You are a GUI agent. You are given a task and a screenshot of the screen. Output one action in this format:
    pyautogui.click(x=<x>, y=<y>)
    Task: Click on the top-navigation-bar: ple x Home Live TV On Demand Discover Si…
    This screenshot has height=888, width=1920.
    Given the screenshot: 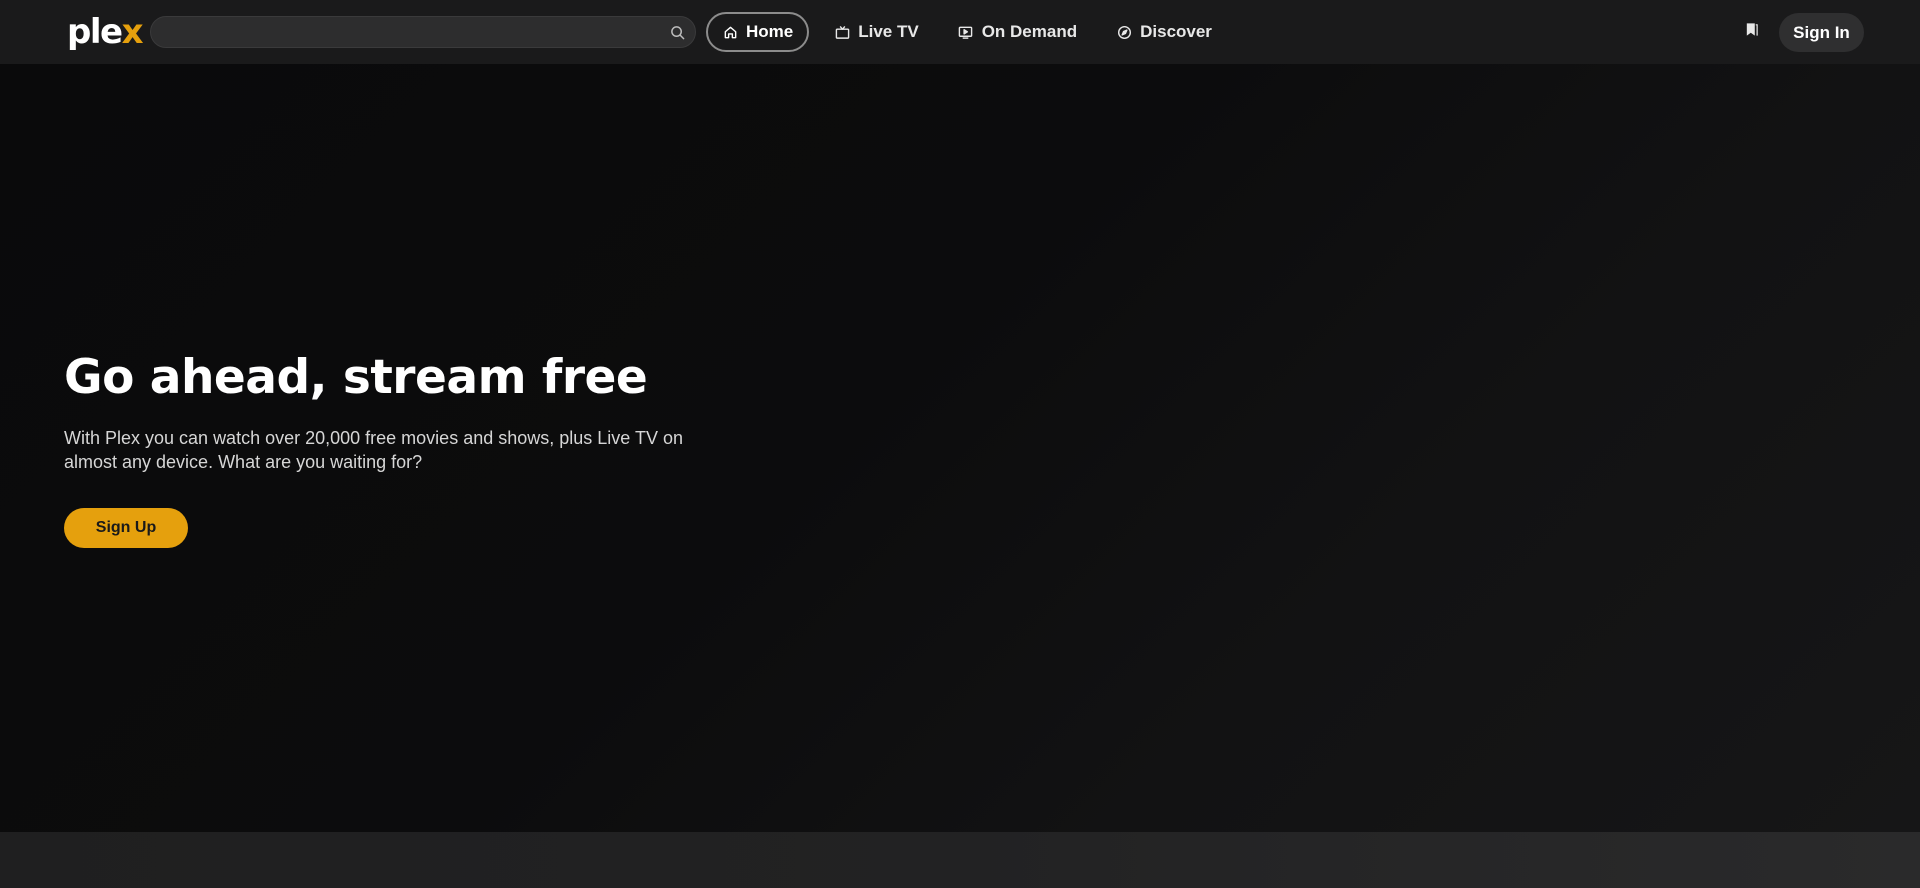 What is the action you would take?
    pyautogui.click(x=960, y=32)
    